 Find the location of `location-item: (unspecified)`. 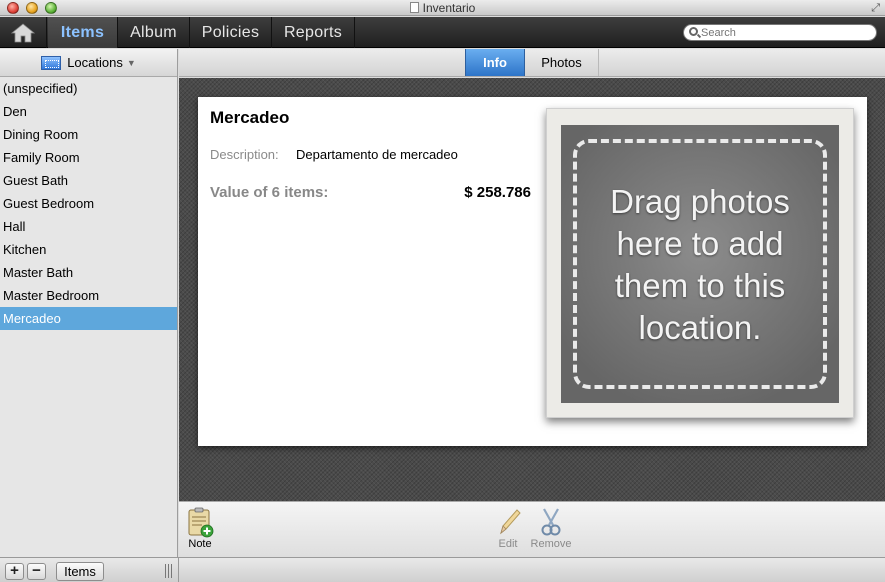

location-item: (unspecified) is located at coordinates (88, 88).